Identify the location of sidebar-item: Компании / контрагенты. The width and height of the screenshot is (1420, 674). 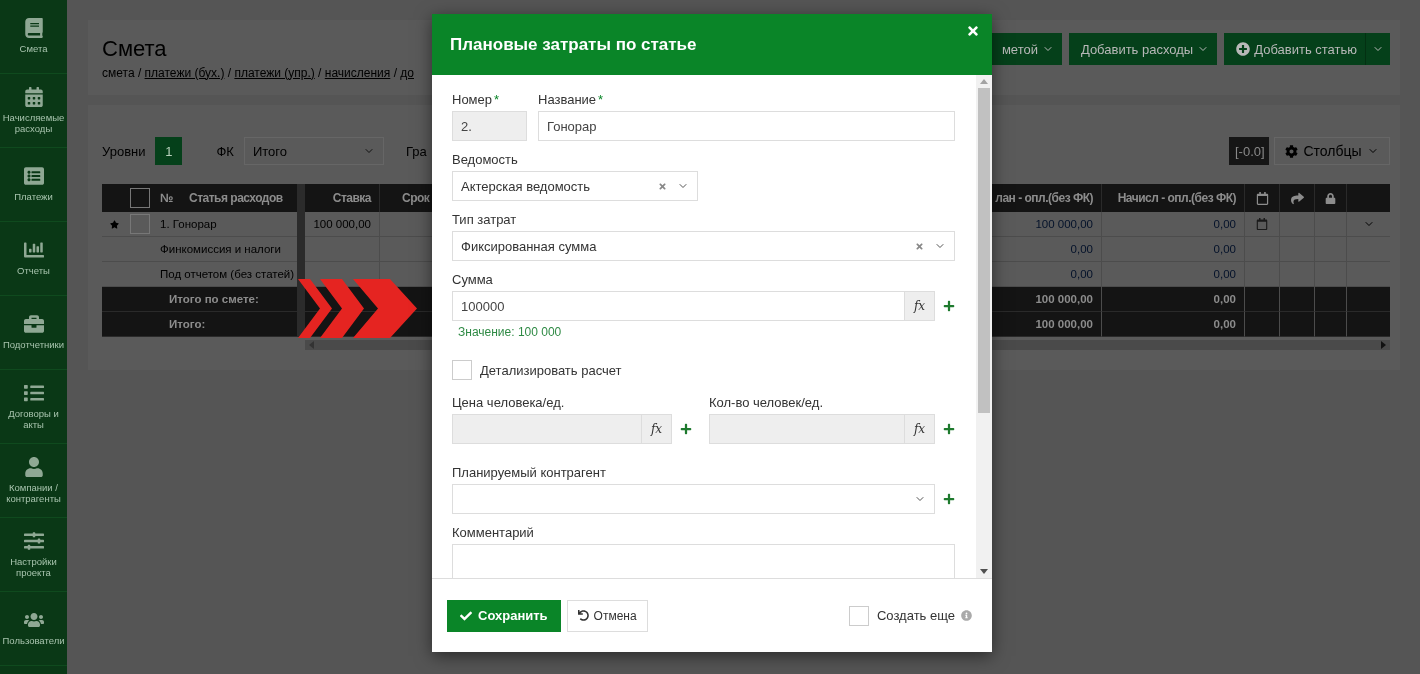
(33, 481).